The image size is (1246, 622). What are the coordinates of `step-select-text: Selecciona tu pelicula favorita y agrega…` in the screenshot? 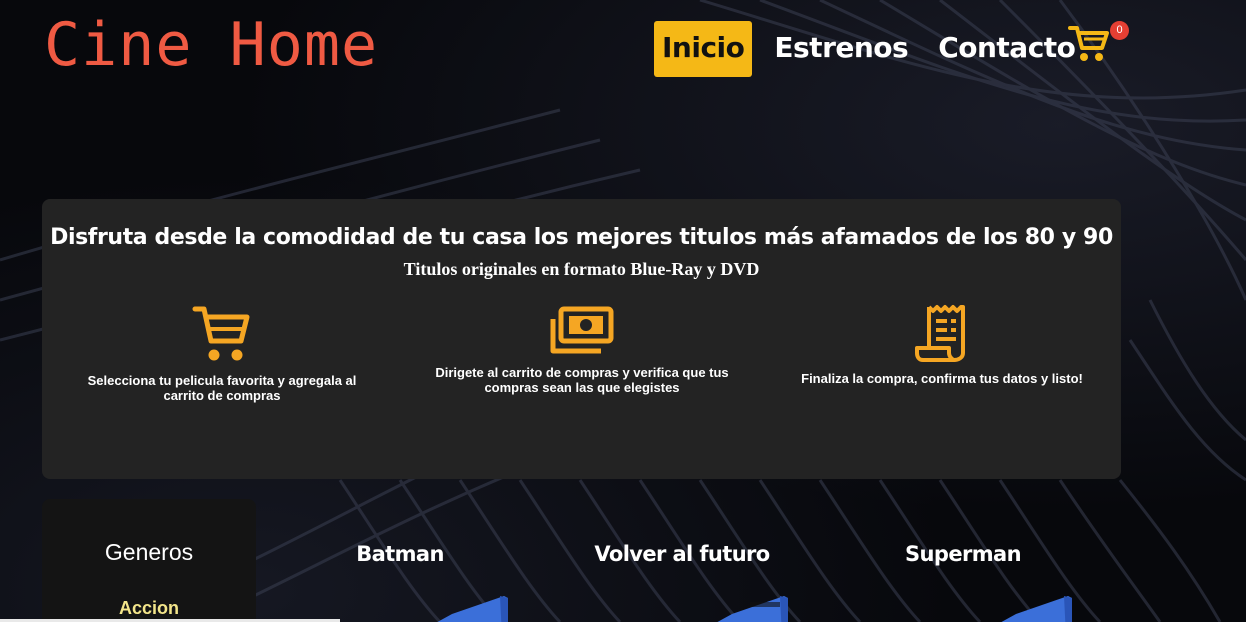 It's located at (222, 388).